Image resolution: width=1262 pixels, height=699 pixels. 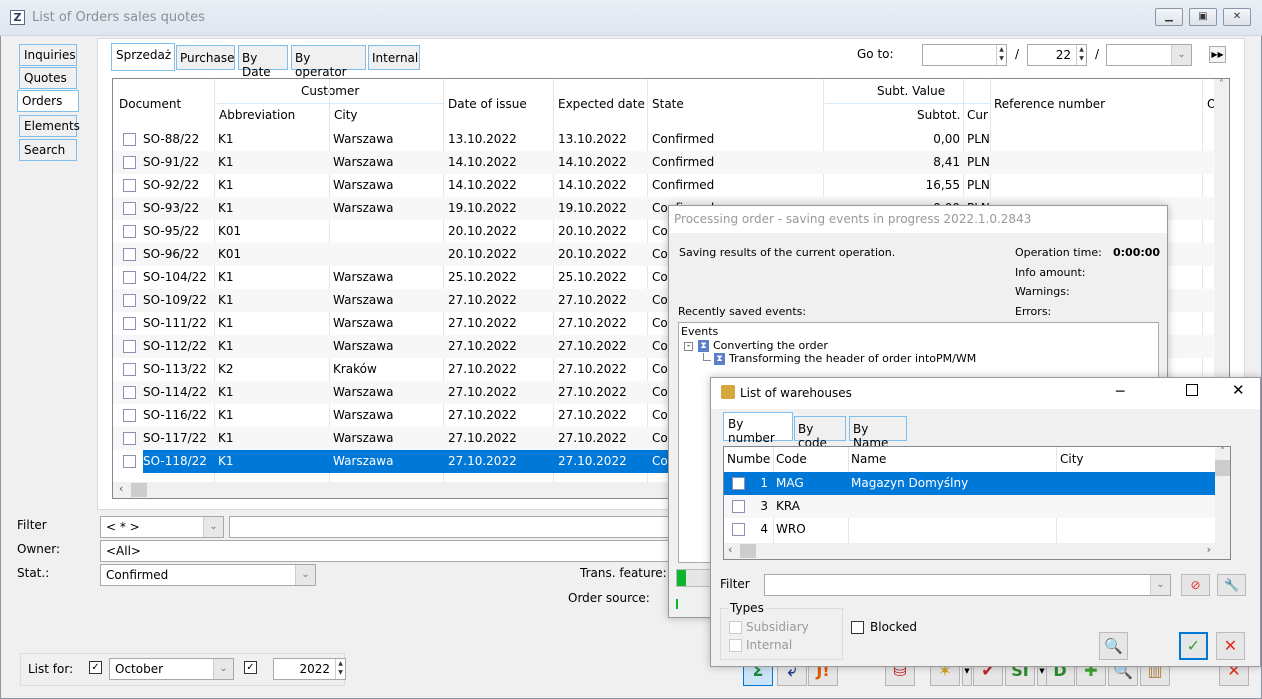 I want to click on tab-internal: Internal, so click(x=394, y=57).